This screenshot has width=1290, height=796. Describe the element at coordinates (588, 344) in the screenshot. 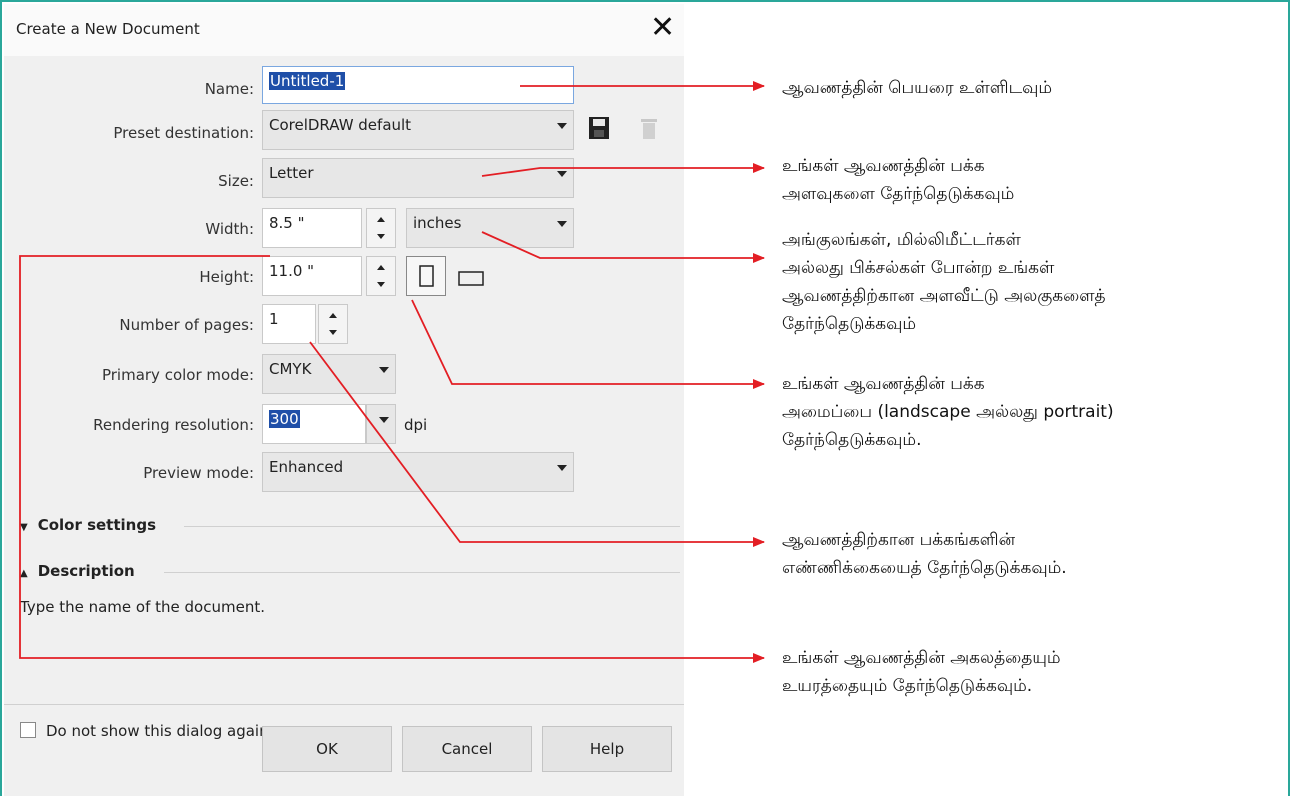

I see `arrow-orientation` at that location.